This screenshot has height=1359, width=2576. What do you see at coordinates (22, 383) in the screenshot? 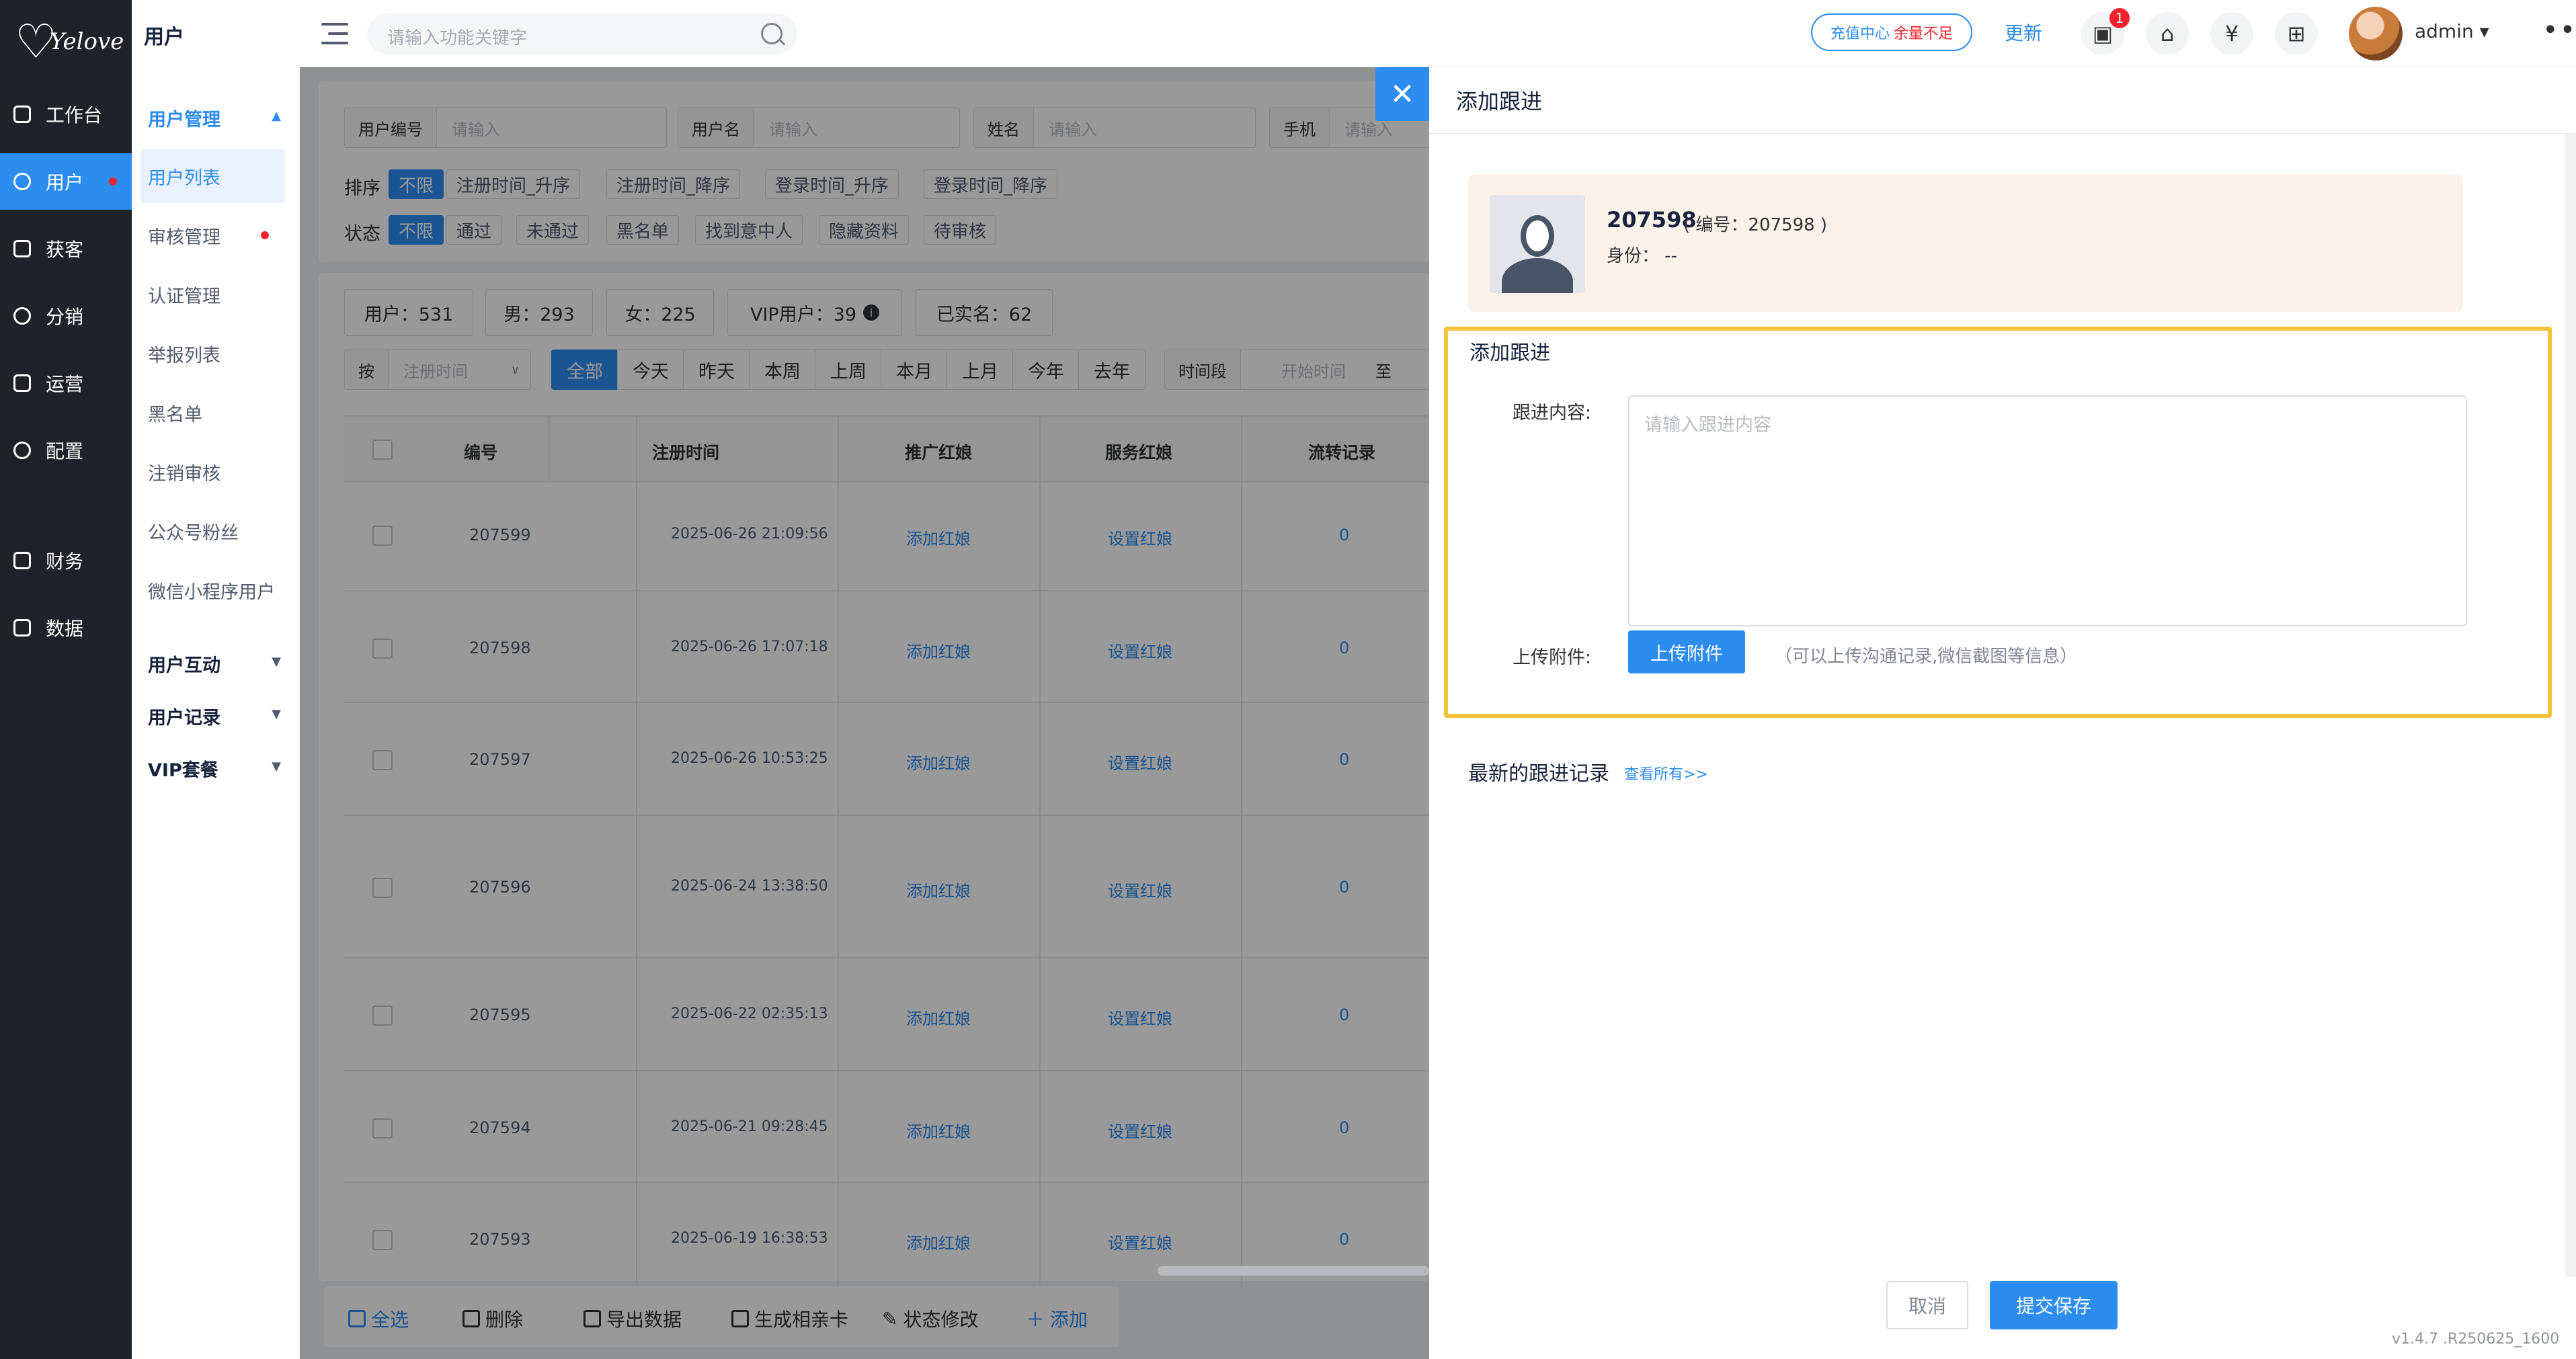
I see `operate-icon` at bounding box center [22, 383].